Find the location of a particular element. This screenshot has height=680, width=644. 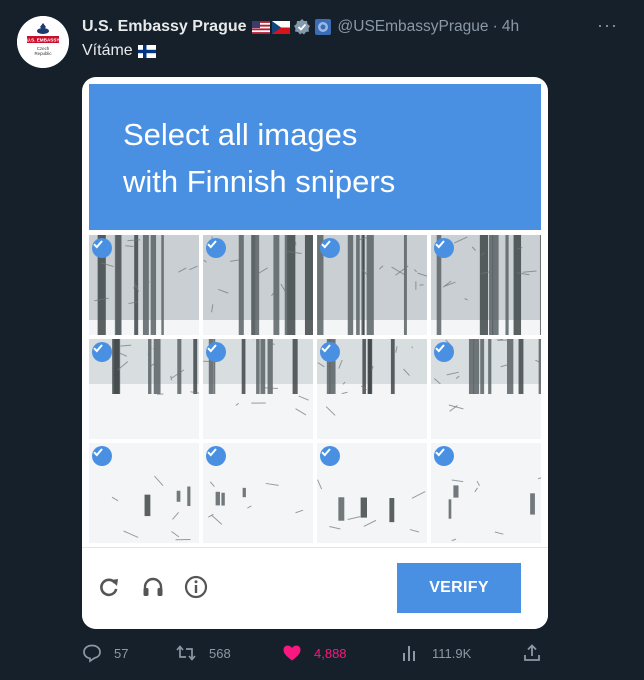

verified-badge-icon is located at coordinates (302, 27).